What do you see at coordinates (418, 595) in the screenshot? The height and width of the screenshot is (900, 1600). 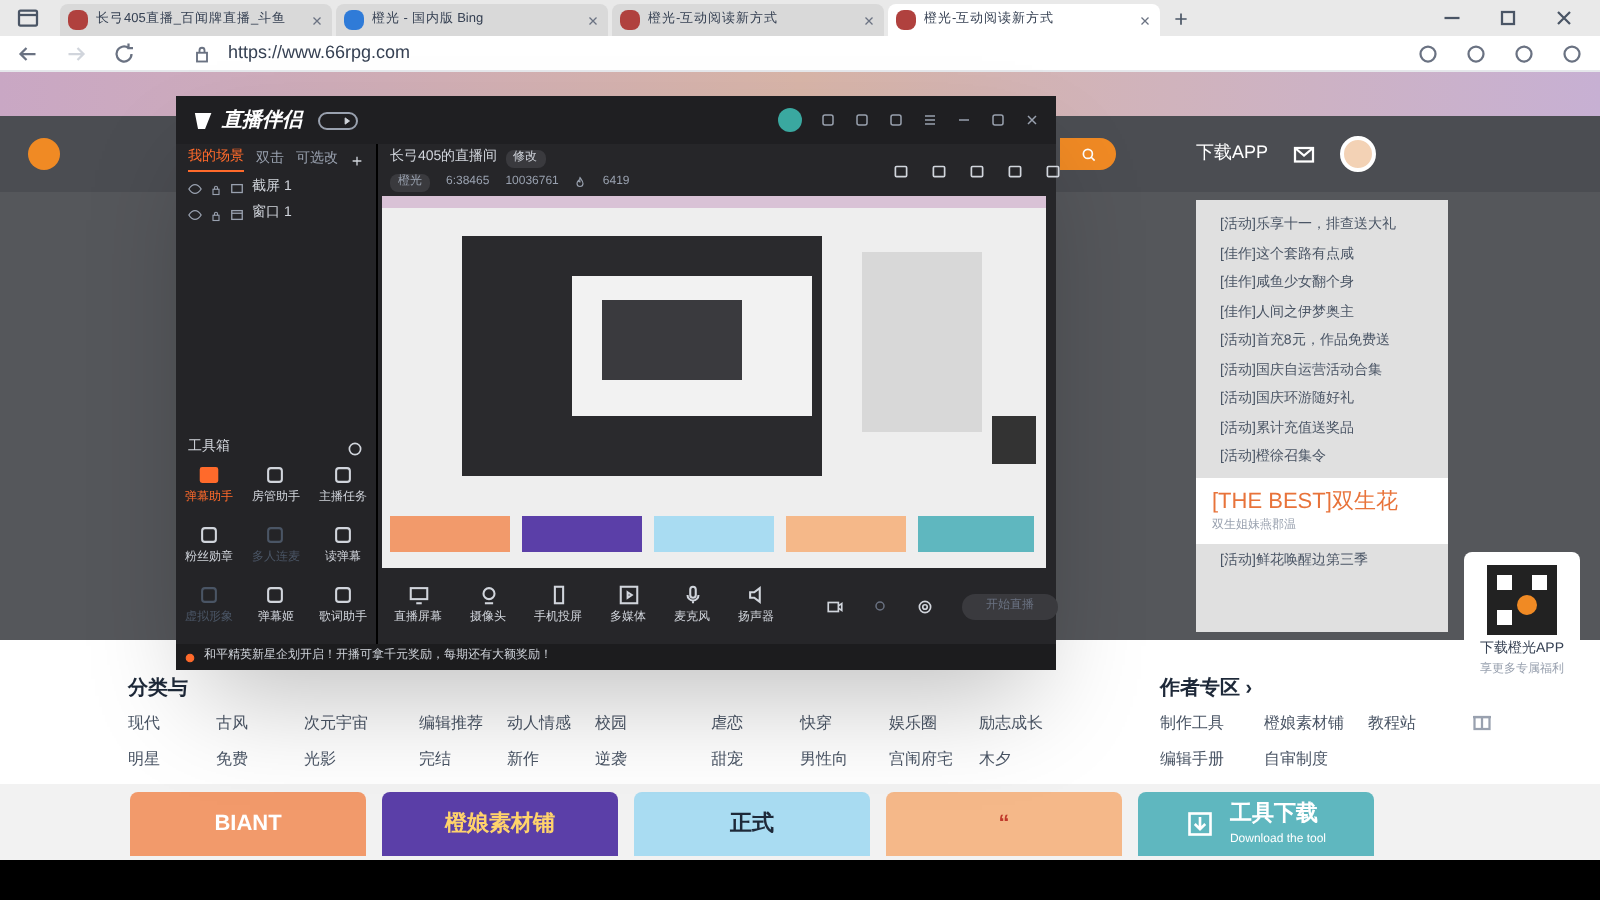 I see `screen-icon` at bounding box center [418, 595].